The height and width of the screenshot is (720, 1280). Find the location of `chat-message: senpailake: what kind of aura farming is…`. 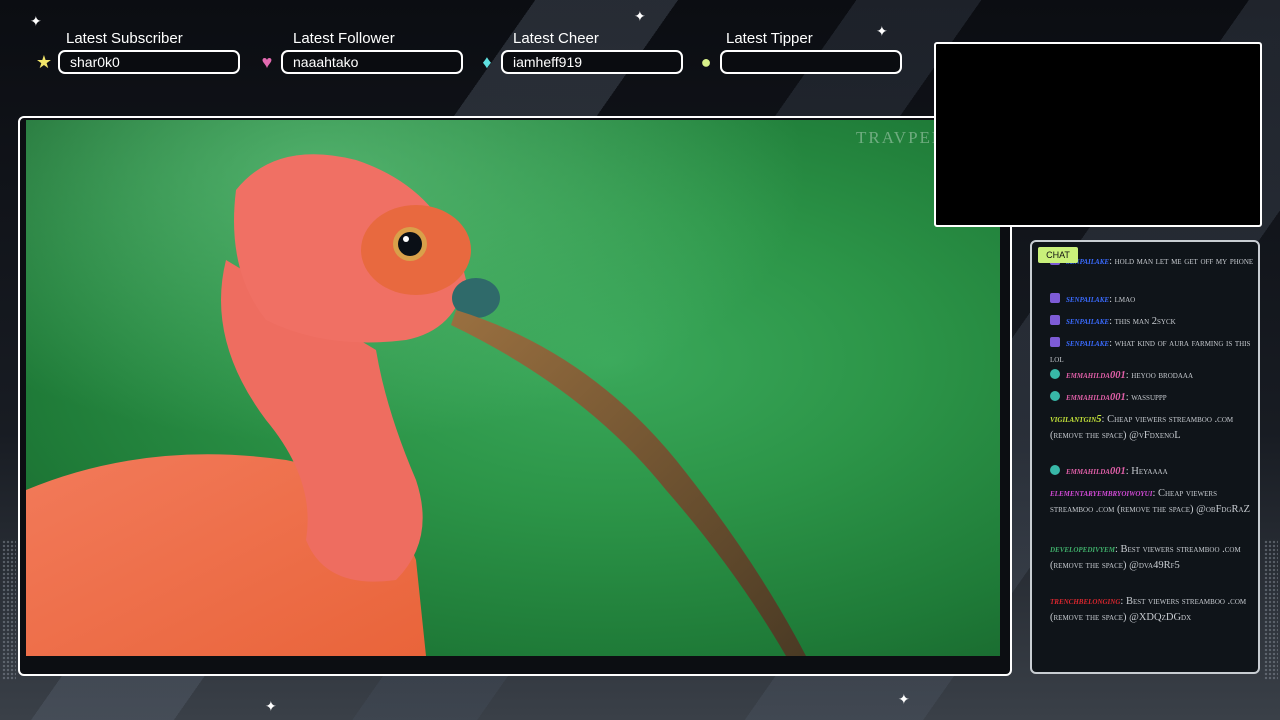

chat-message: senpailake: what kind of aura farming is… is located at coordinates (1154, 352).